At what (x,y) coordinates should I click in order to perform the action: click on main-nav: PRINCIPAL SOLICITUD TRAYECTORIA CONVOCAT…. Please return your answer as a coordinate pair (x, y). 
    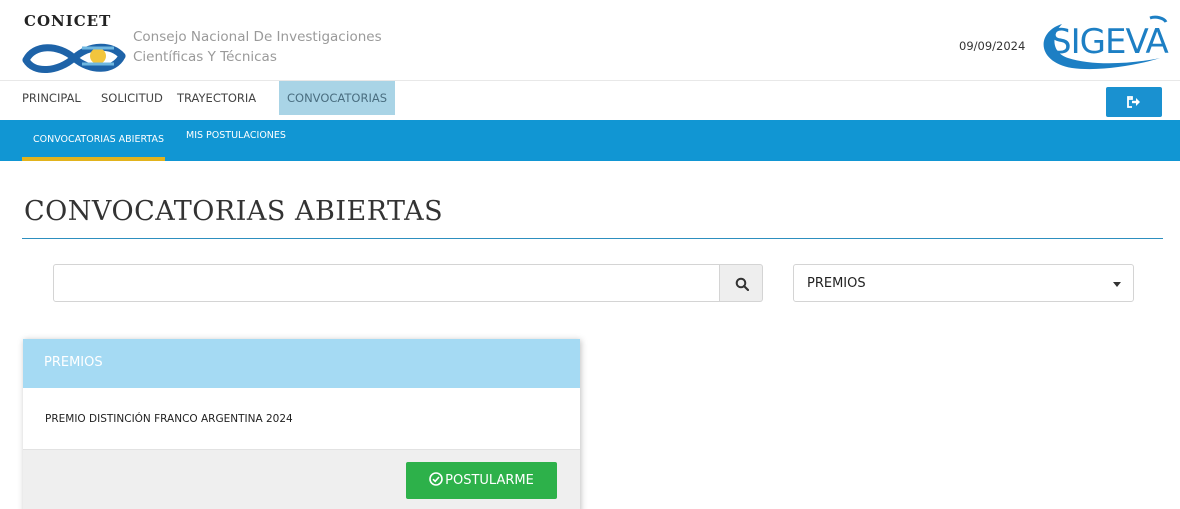
    Looking at the image, I should click on (590, 100).